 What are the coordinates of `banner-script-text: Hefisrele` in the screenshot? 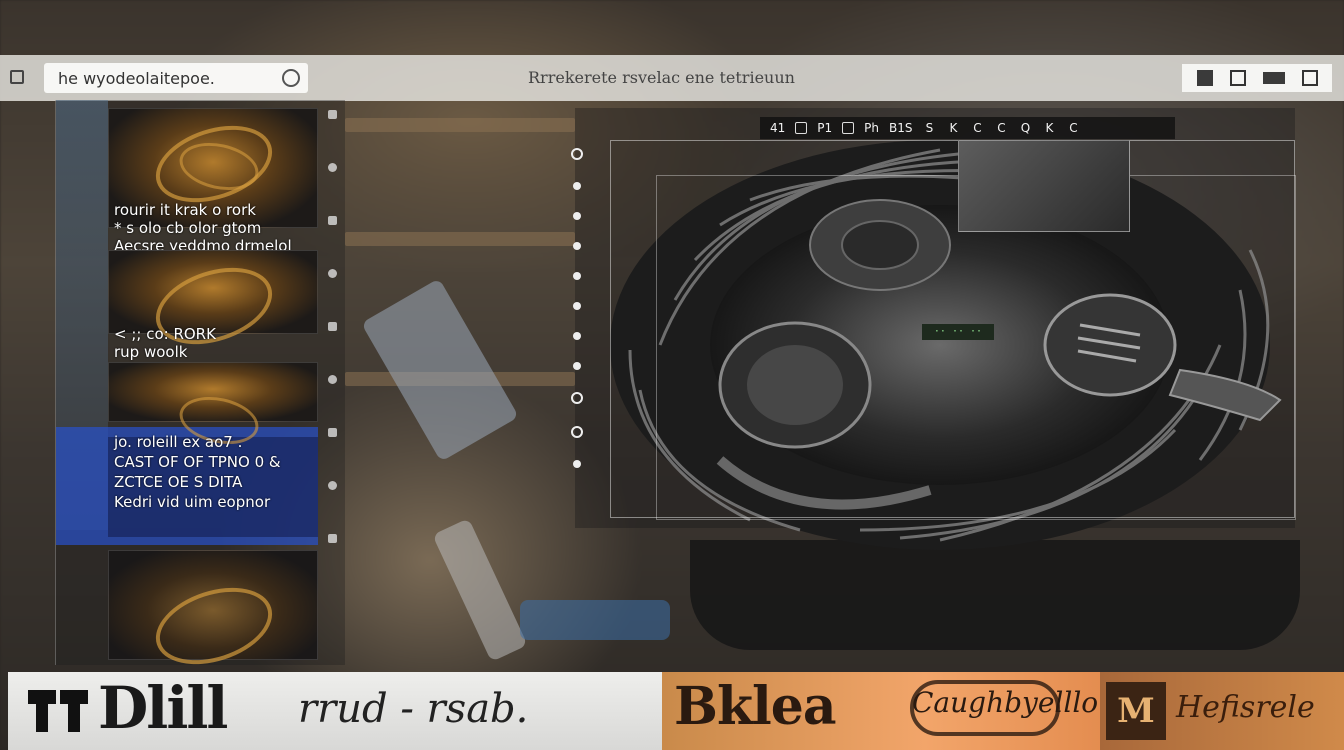 It's located at (1245, 707).